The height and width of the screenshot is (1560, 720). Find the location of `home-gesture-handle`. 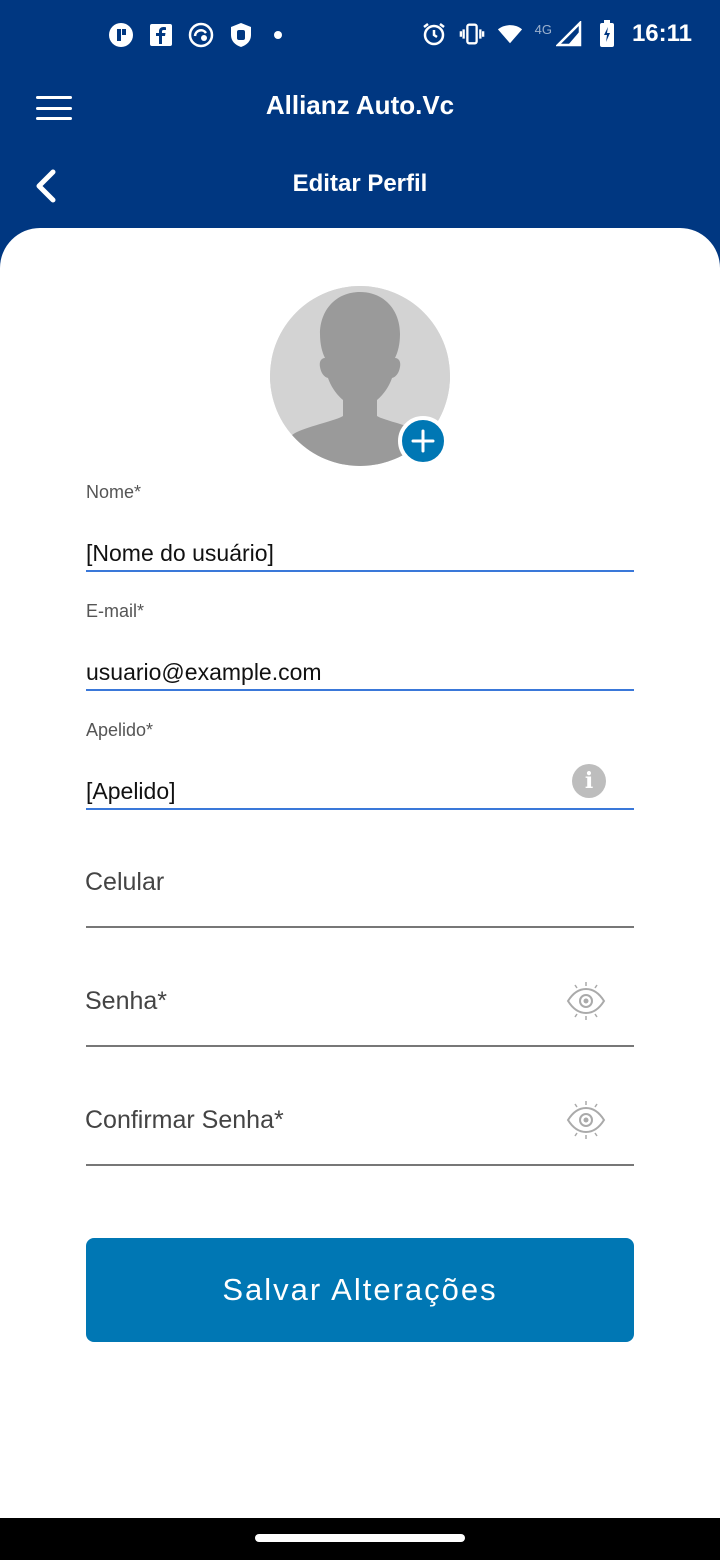

home-gesture-handle is located at coordinates (360, 1538).